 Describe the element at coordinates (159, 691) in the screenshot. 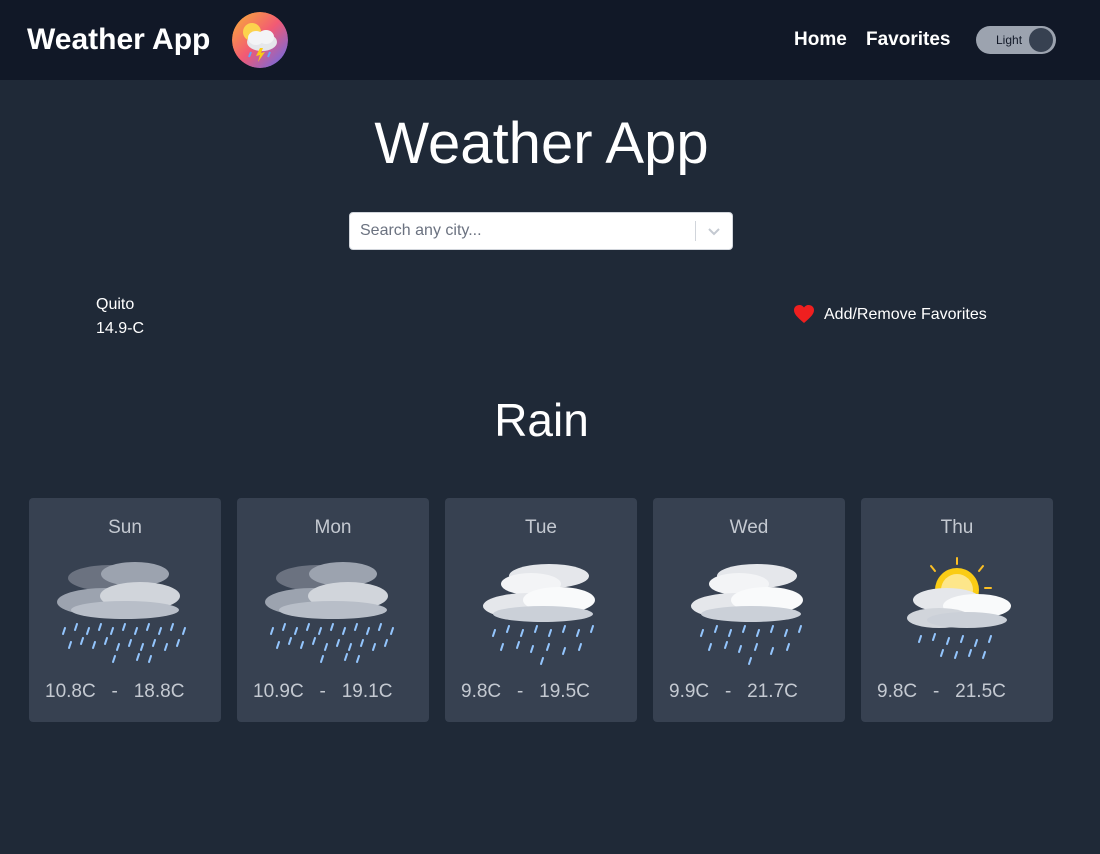

I see `forecast-max-temp: 18.8C` at that location.